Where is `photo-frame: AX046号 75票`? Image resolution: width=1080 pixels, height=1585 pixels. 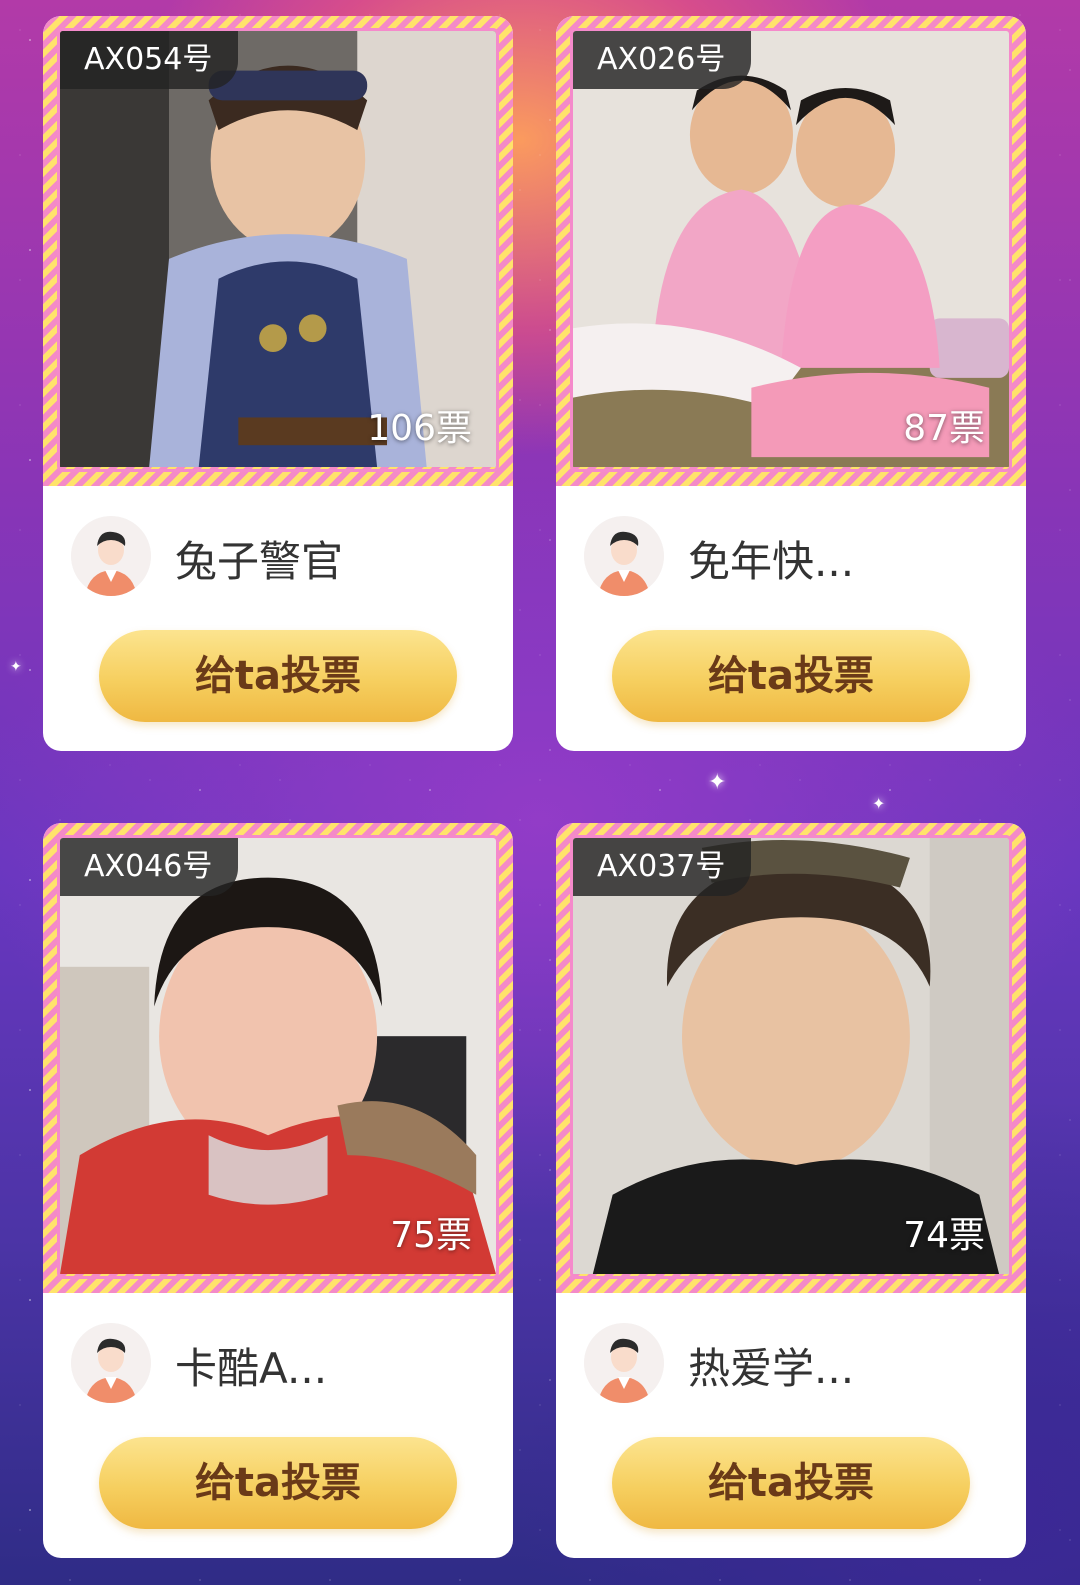
photo-frame: AX046号 75票 is located at coordinates (278, 1058).